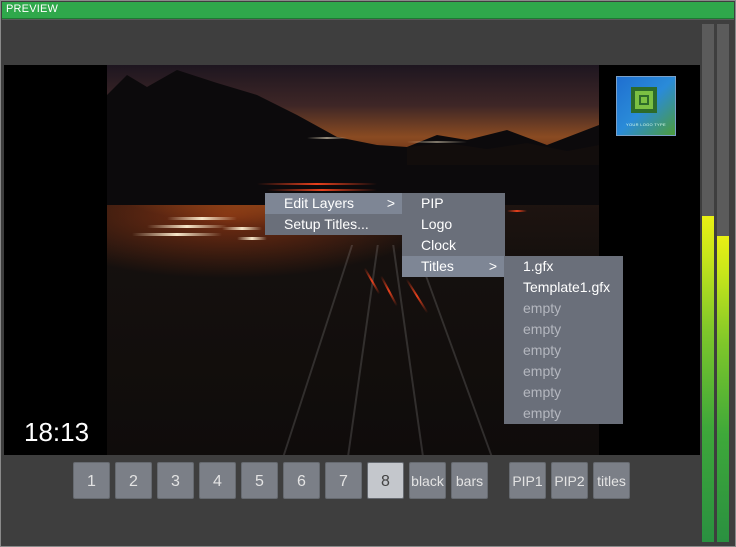  Describe the element at coordinates (644, 100) in the screenshot. I see `logo-mark` at that location.